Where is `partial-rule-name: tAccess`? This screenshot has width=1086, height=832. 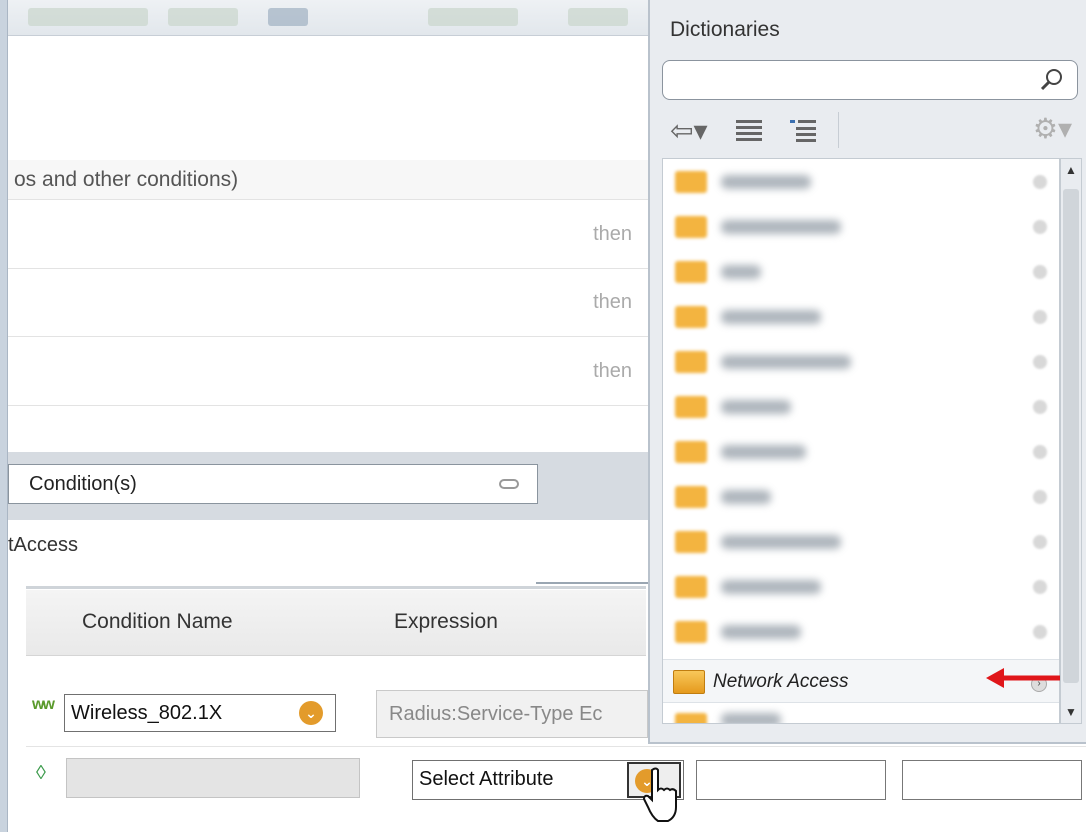
partial-rule-name: tAccess is located at coordinates (43, 545).